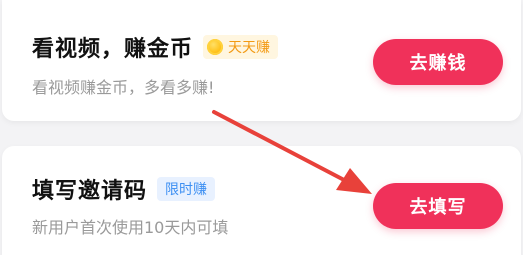  What do you see at coordinates (249, 48) in the screenshot?
I see `badge-label: 天天赚` at bounding box center [249, 48].